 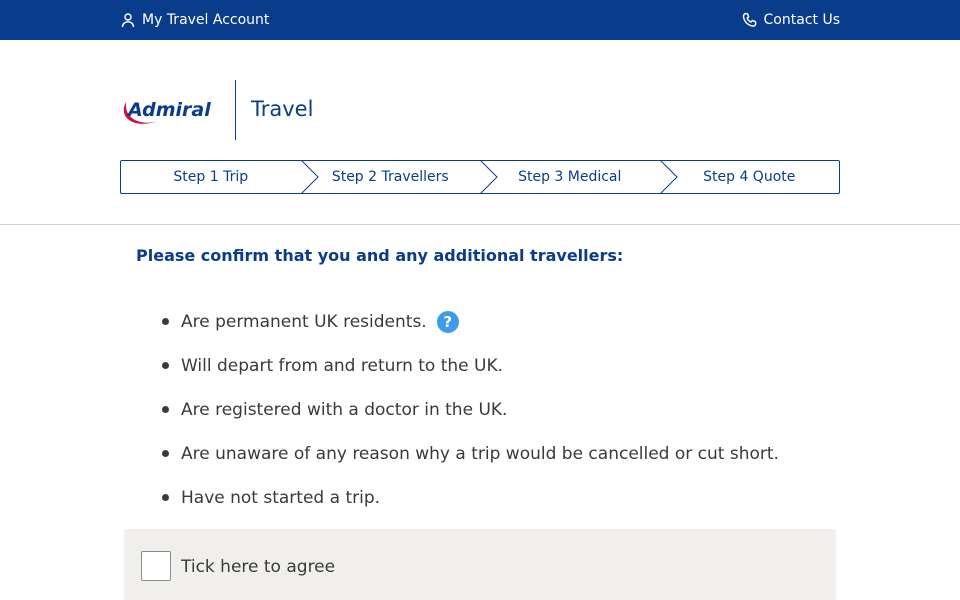 I want to click on step-medical: Step 3 Medical, so click(x=579, y=177).